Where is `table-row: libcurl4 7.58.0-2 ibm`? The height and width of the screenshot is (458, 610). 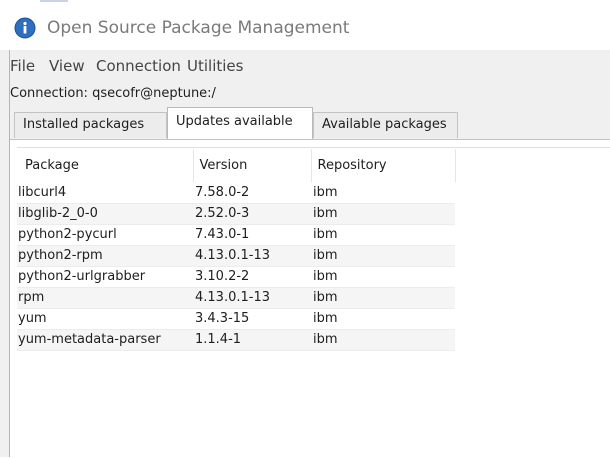 table-row: libcurl4 7.58.0-2 ibm is located at coordinates (236, 193).